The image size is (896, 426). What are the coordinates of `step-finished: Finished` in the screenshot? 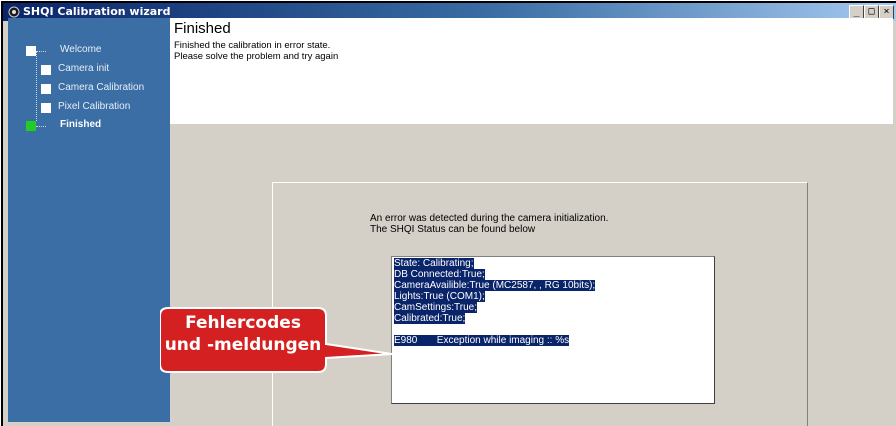 It's located at (96, 126).